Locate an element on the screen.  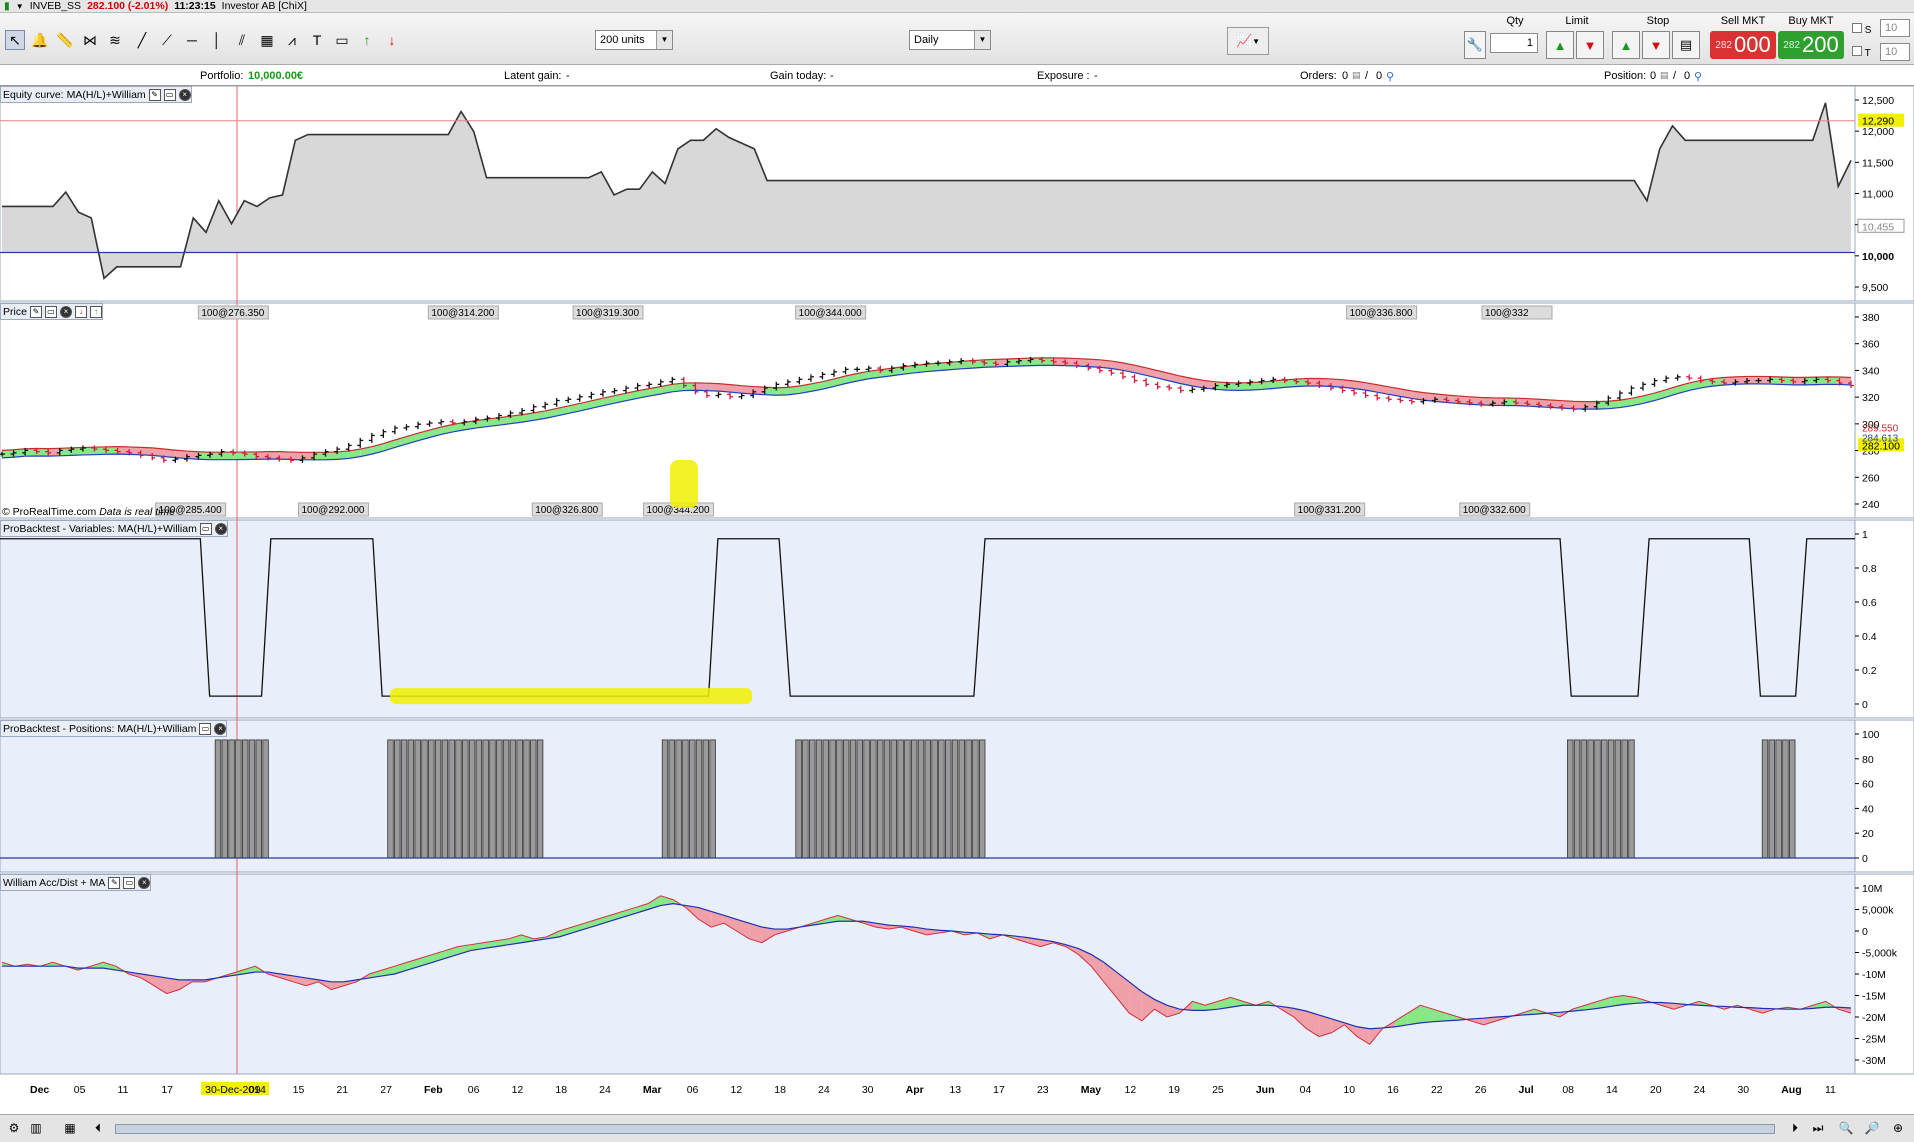
stop-limit-button: ▤ is located at coordinates (1686, 45).